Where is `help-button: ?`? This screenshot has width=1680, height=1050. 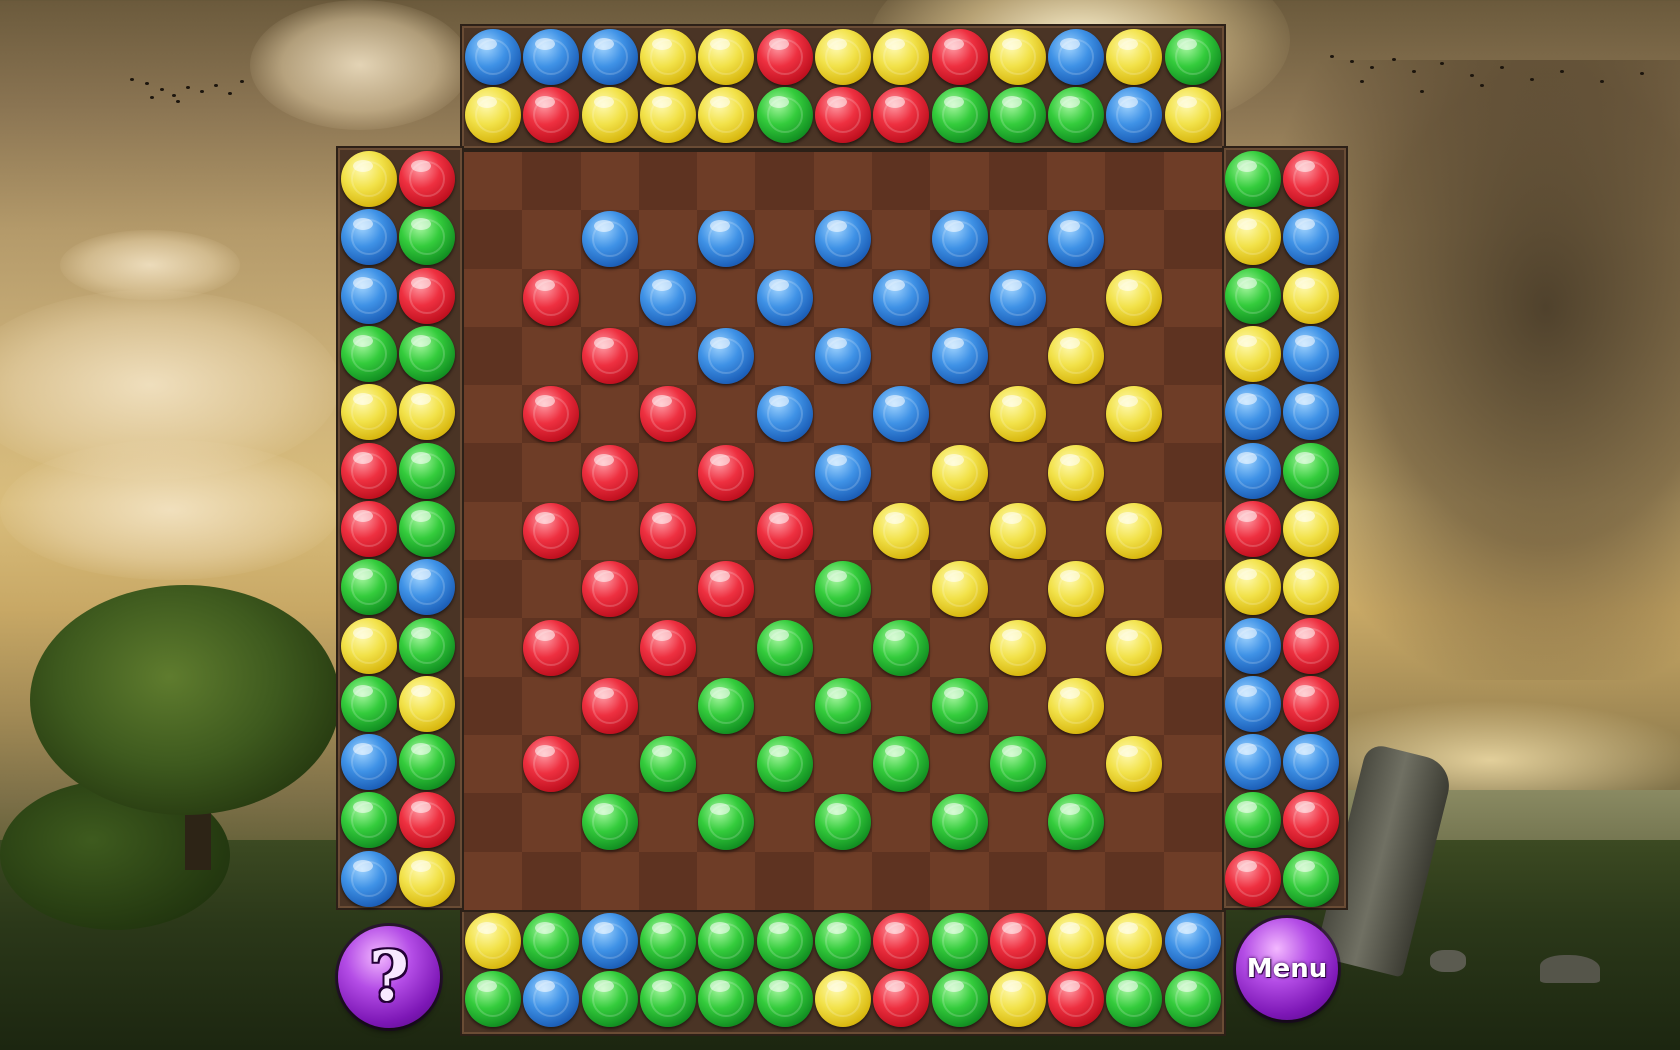 help-button: ? is located at coordinates (389, 977).